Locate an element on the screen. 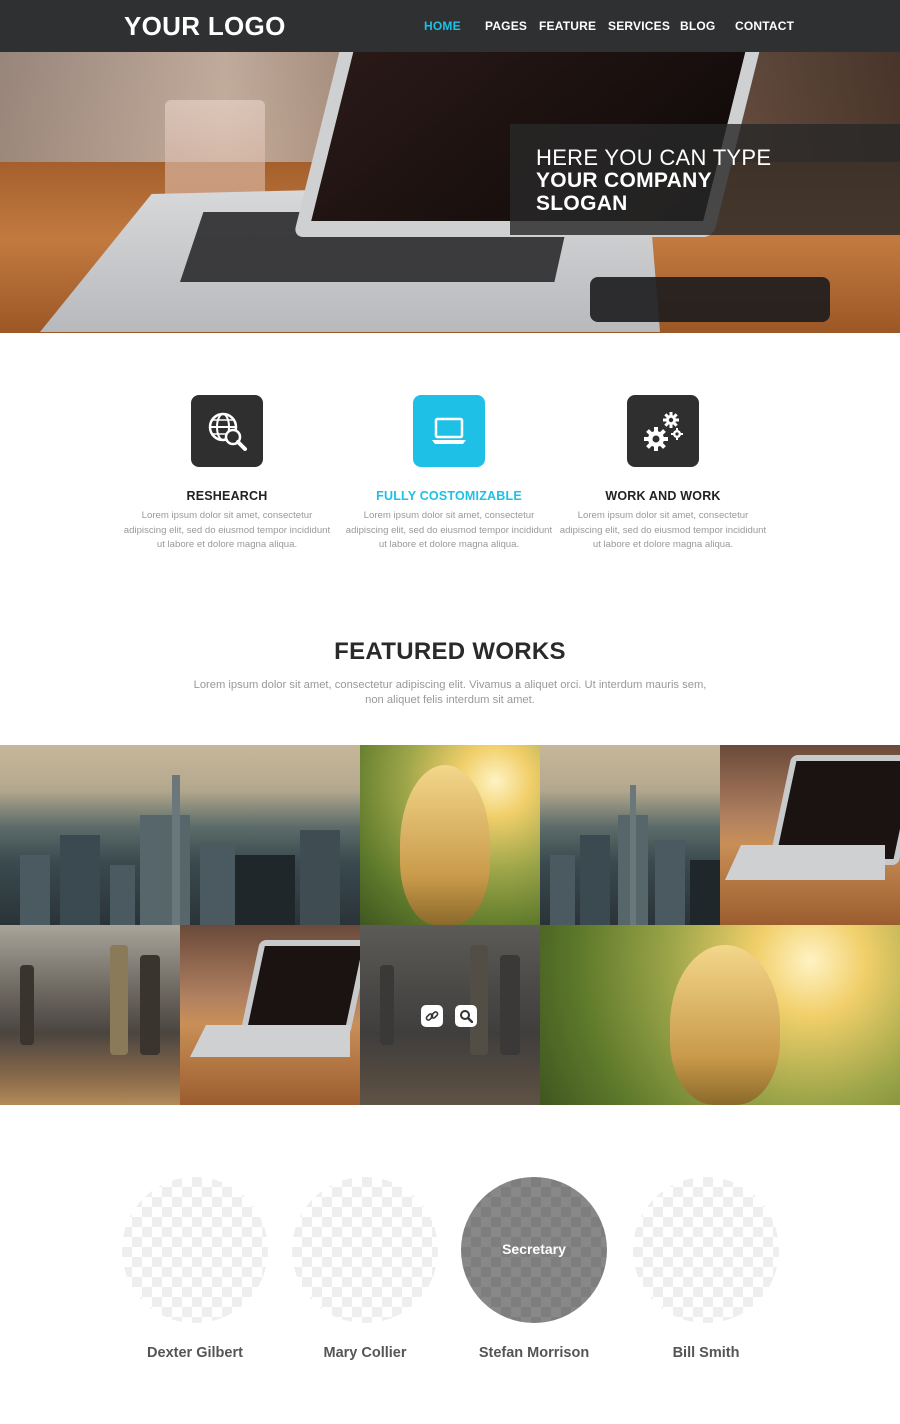 The height and width of the screenshot is (1424, 900). globe-search-icon is located at coordinates (227, 431).